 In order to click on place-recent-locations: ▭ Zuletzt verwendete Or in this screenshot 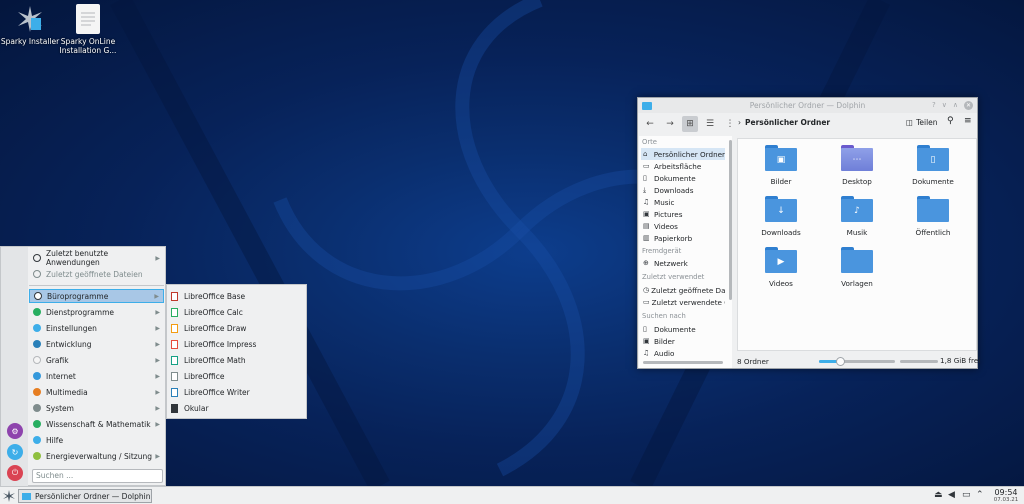, I will do `click(683, 302)`.